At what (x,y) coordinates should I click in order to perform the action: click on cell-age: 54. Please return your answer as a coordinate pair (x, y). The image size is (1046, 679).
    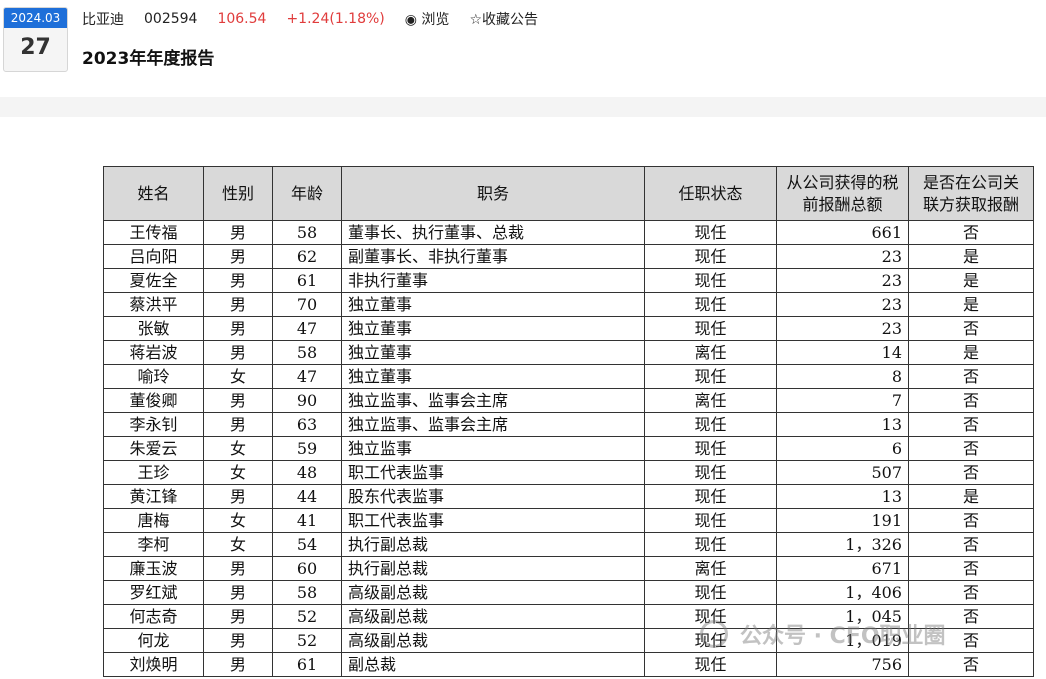
    Looking at the image, I should click on (307, 544).